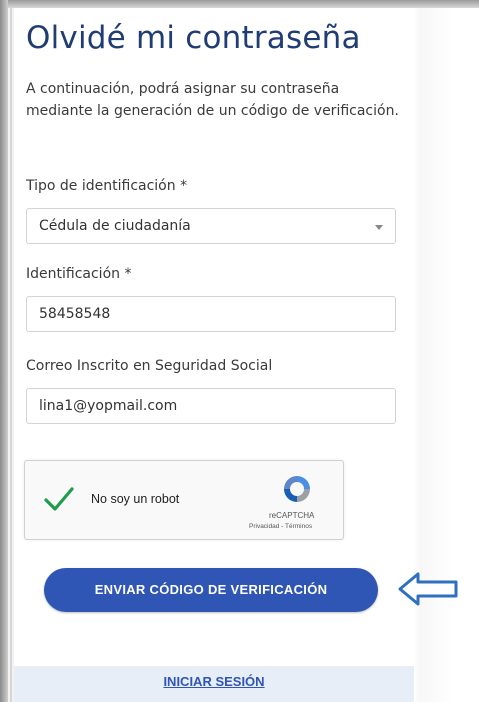 The width and height of the screenshot is (479, 702). What do you see at coordinates (59, 499) in the screenshot?
I see `checkmark-icon` at bounding box center [59, 499].